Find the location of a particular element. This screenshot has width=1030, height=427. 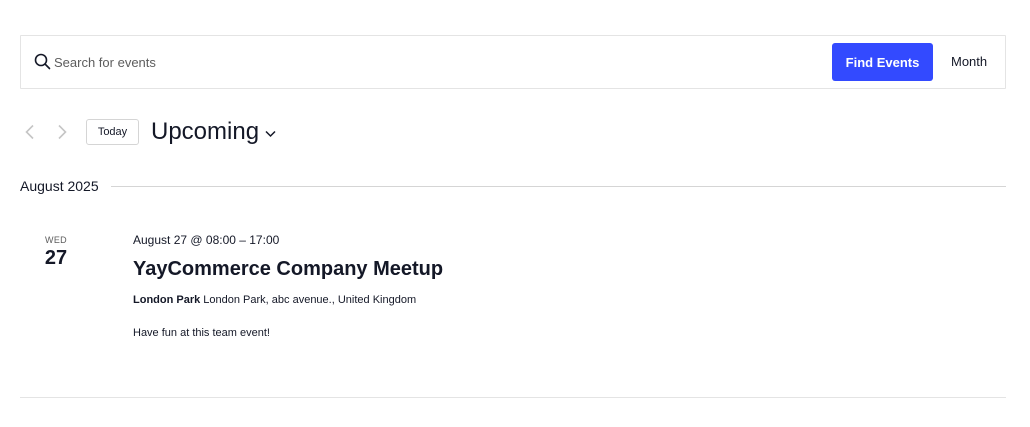

today-button: Today is located at coordinates (112, 132).